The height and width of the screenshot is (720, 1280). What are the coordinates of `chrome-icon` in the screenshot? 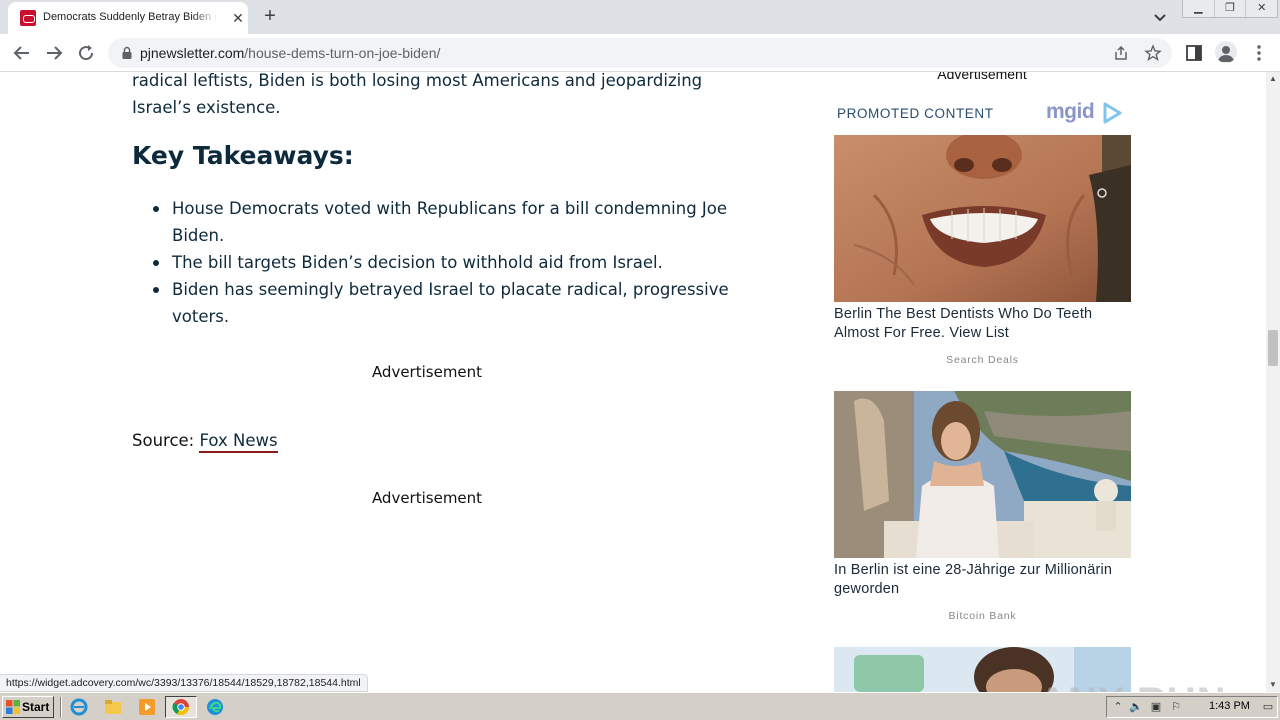 It's located at (181, 707).